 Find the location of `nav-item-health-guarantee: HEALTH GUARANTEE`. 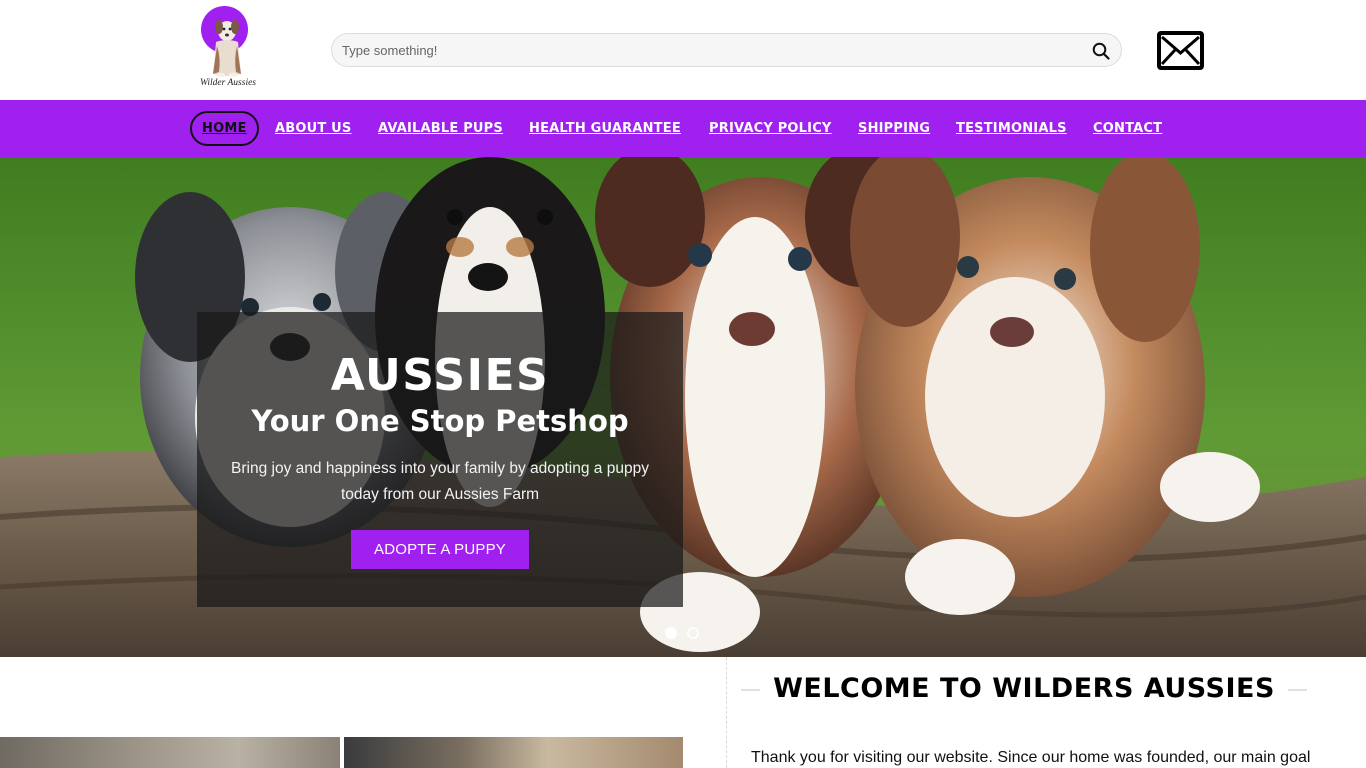

nav-item-health-guarantee: HEALTH GUARANTEE is located at coordinates (605, 128).